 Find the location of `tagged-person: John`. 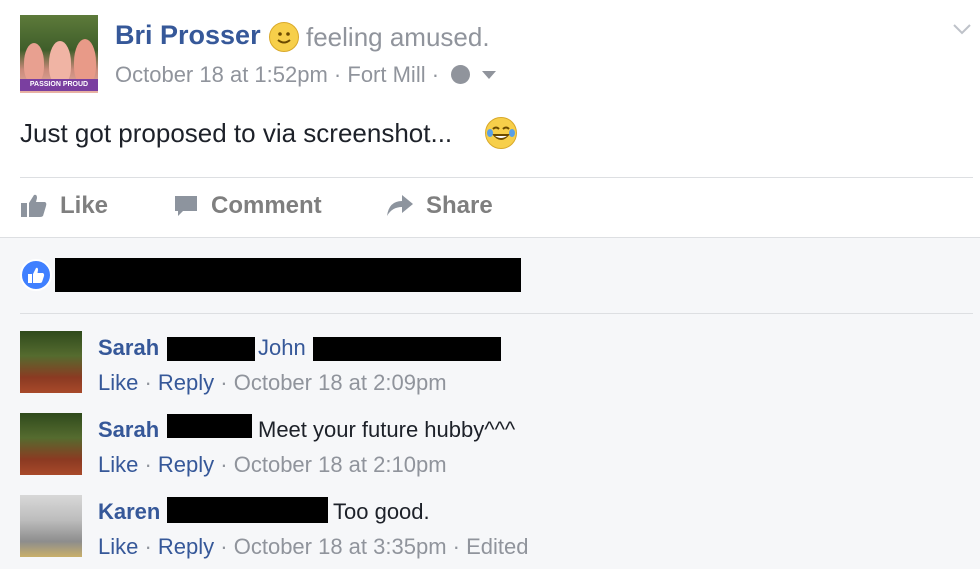

tagged-person: John is located at coordinates (282, 348).